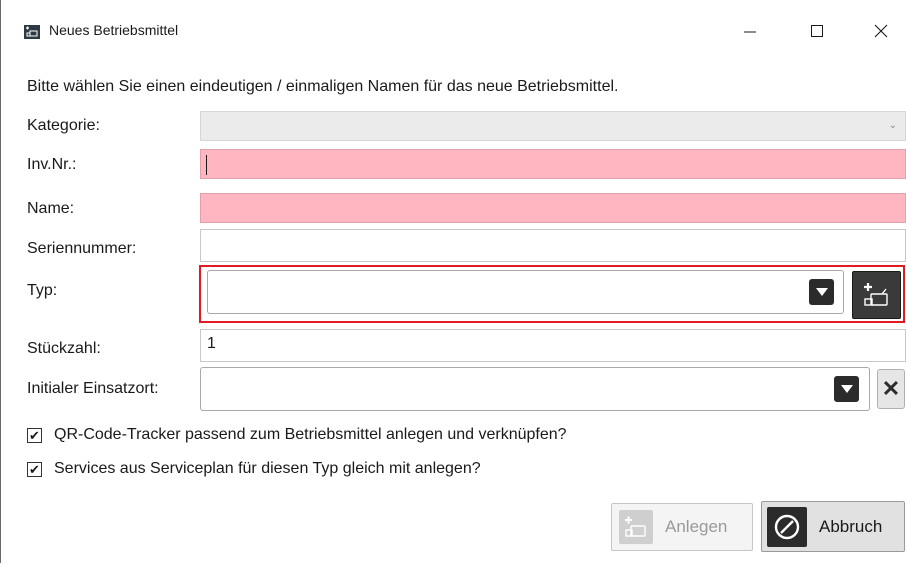 The height and width of the screenshot is (564, 906). I want to click on name-label: Name:, so click(51, 208).